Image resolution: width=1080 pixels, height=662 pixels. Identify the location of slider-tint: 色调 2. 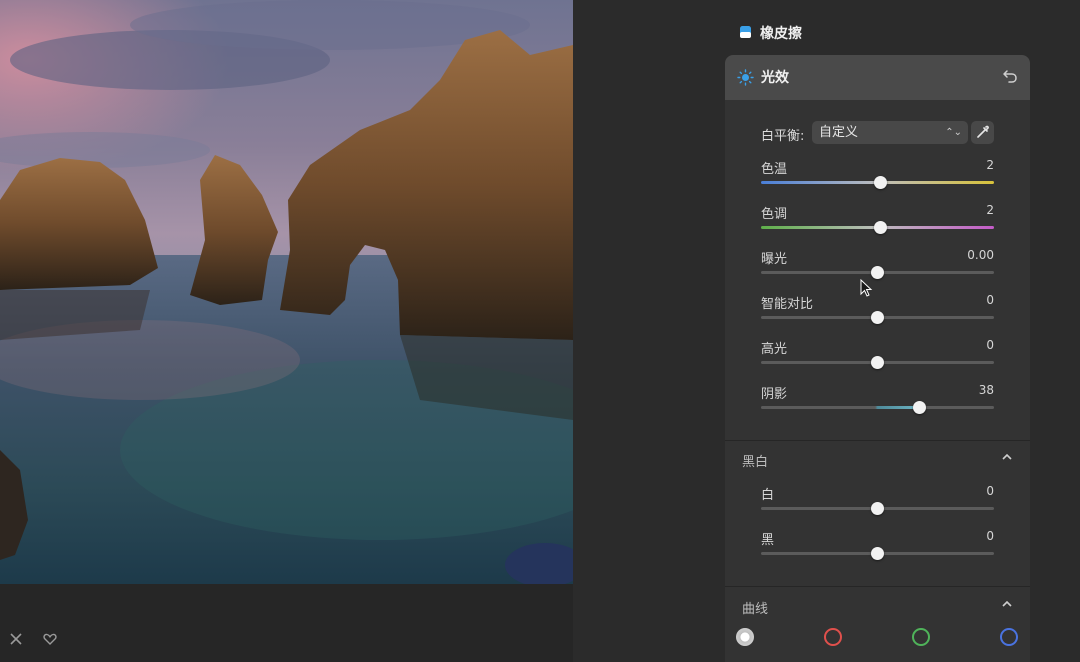
(877, 223).